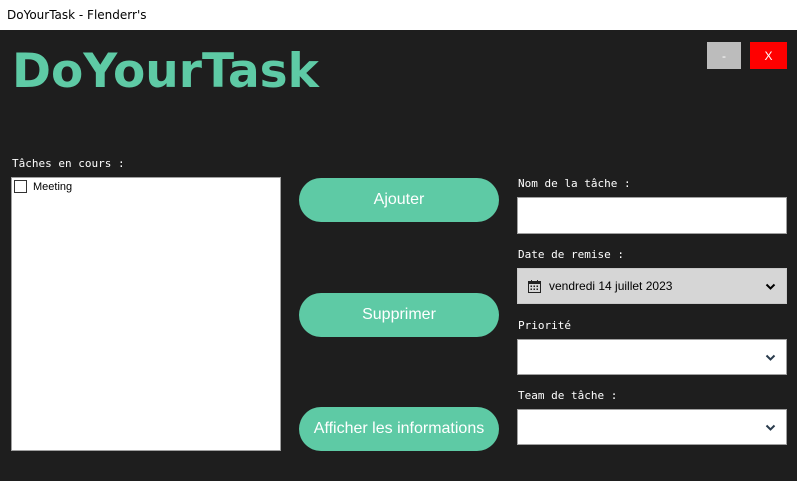 Image resolution: width=797 pixels, height=481 pixels. Describe the element at coordinates (53, 186) in the screenshot. I see `task-item-label: Meeting` at that location.